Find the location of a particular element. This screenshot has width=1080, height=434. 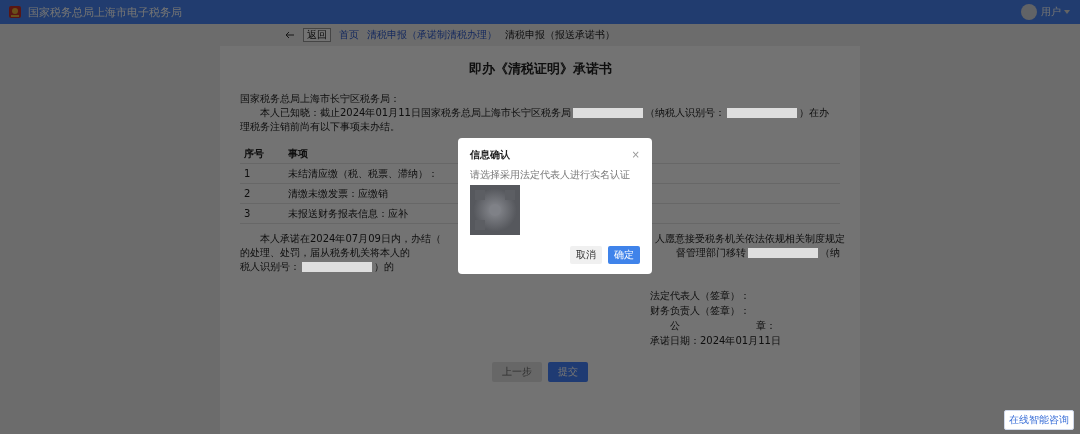

breadcrumb-link: 清税申报（承诺制清税办理） is located at coordinates (432, 35).